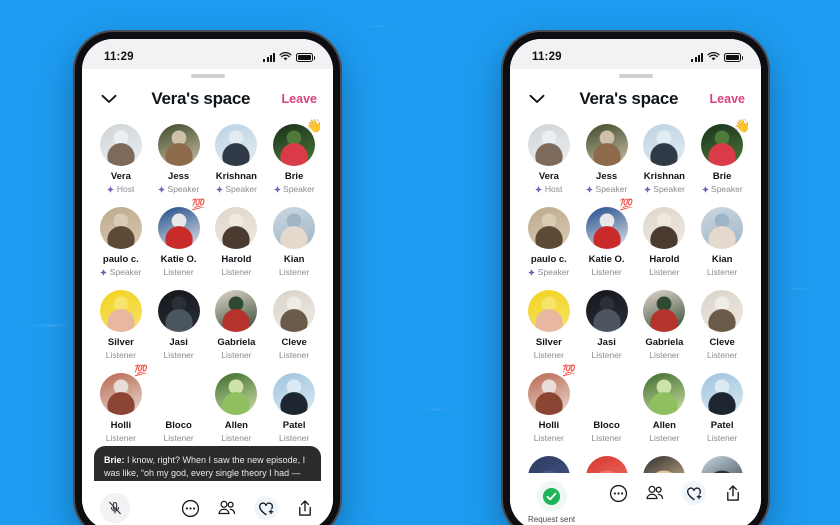 This screenshot has height=525, width=840. I want to click on request-sent-label: Request sent, so click(552, 519).